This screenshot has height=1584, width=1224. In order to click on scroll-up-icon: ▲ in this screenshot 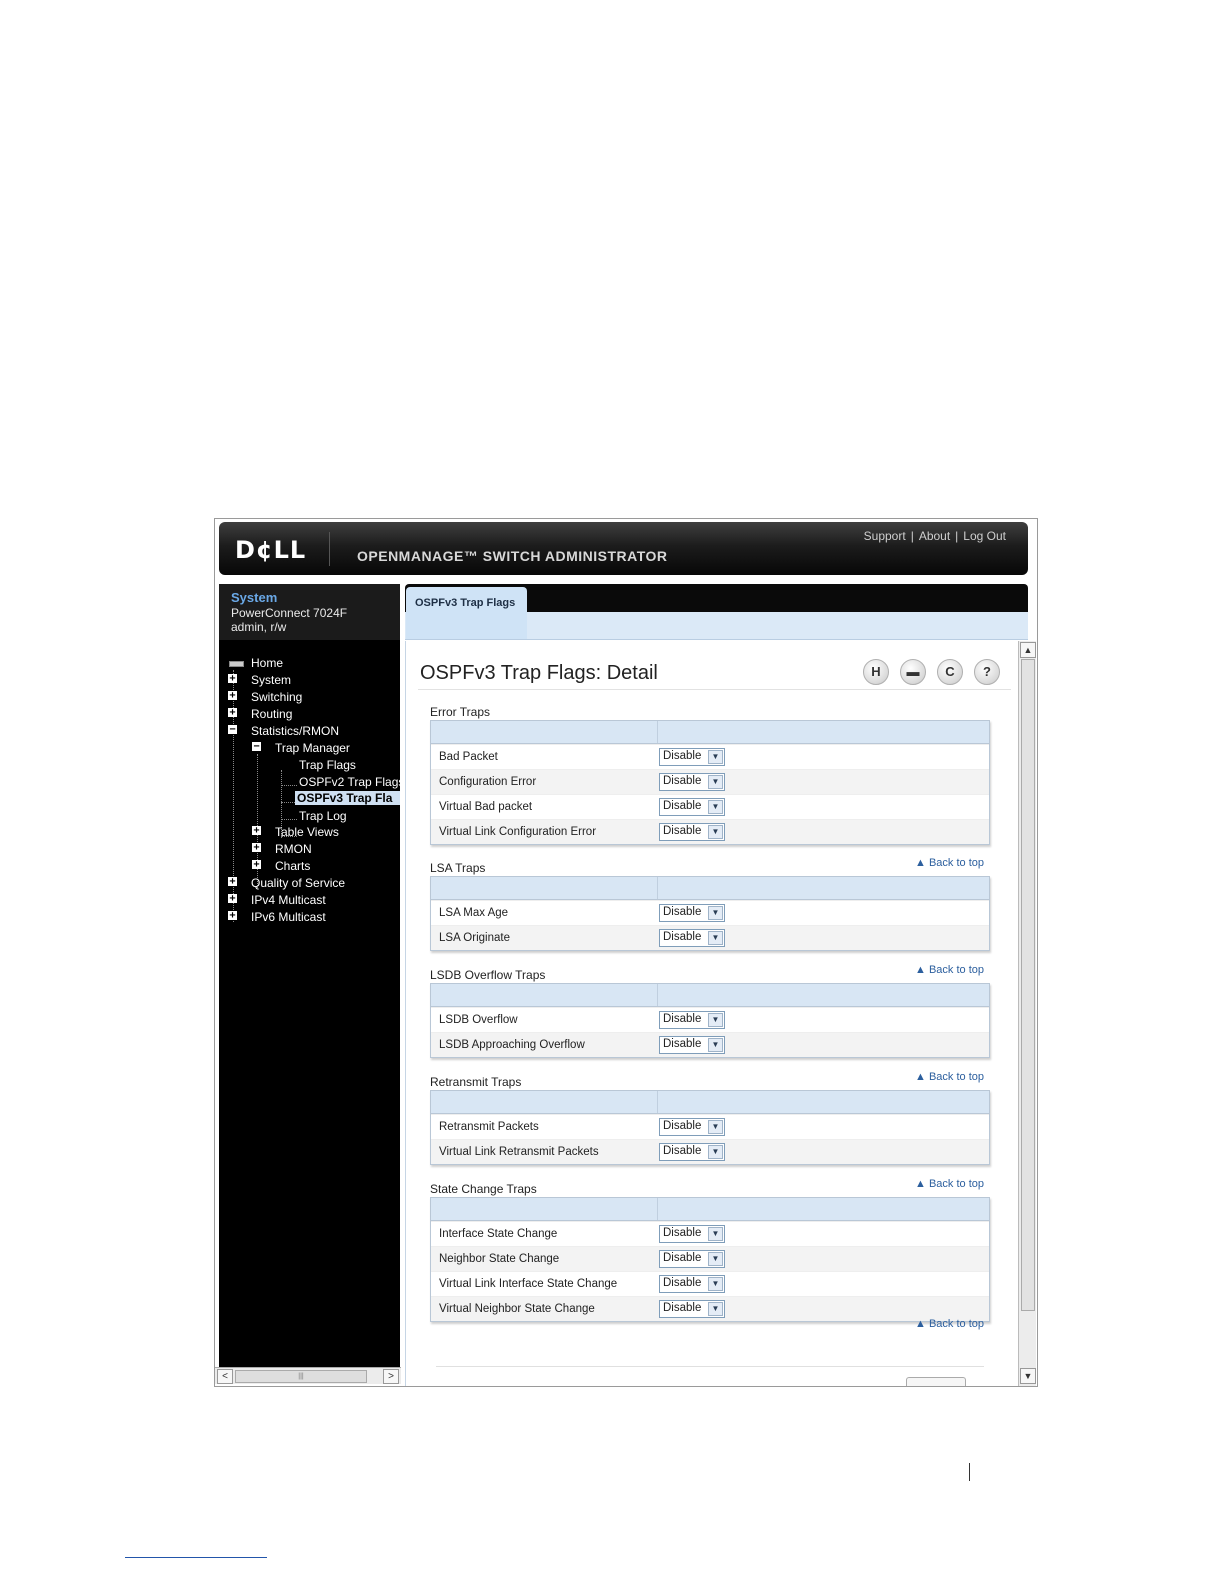, I will do `click(1028, 650)`.